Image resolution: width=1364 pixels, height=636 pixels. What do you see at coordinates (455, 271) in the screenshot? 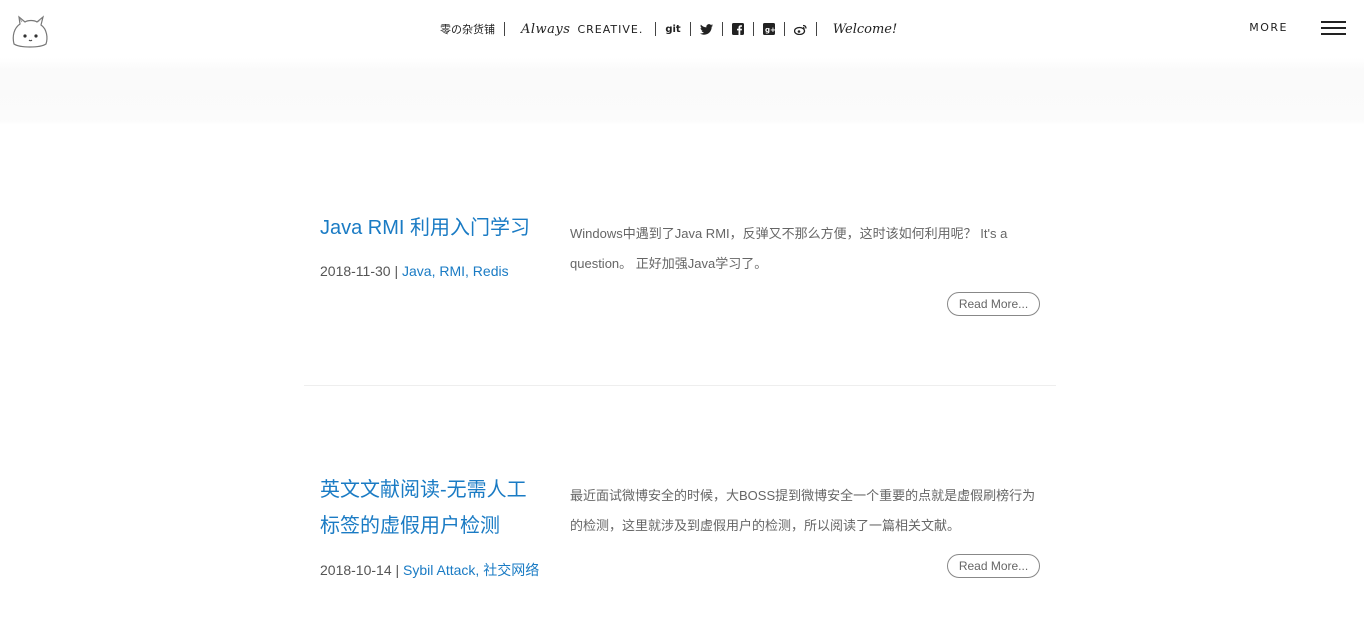
I see `post-tags: Java, RMI, Redis` at bounding box center [455, 271].